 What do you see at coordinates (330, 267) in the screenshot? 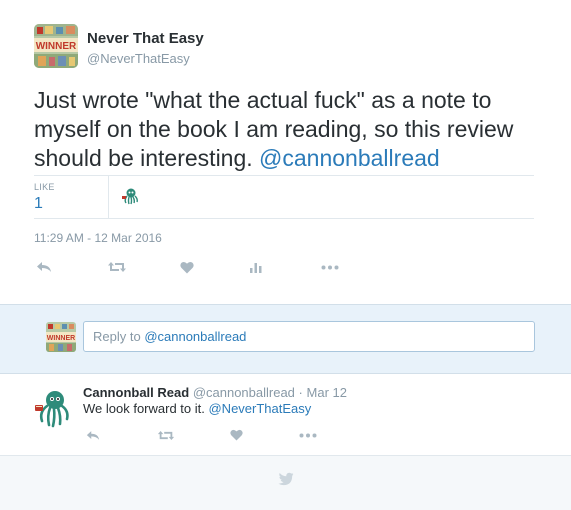
I see `more-icon` at bounding box center [330, 267].